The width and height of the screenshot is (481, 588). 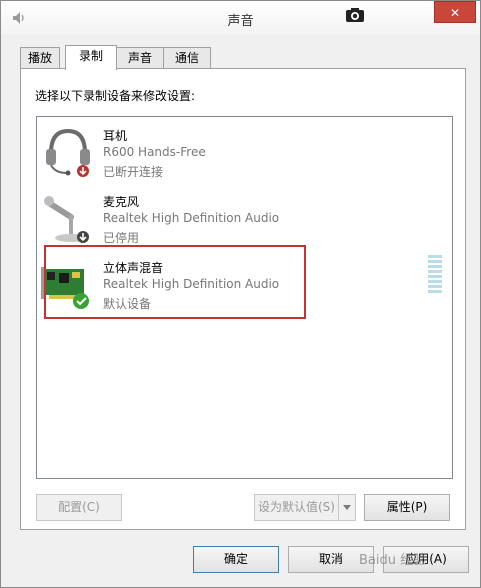 I want to click on tab-communications: 通信, so click(x=187, y=58).